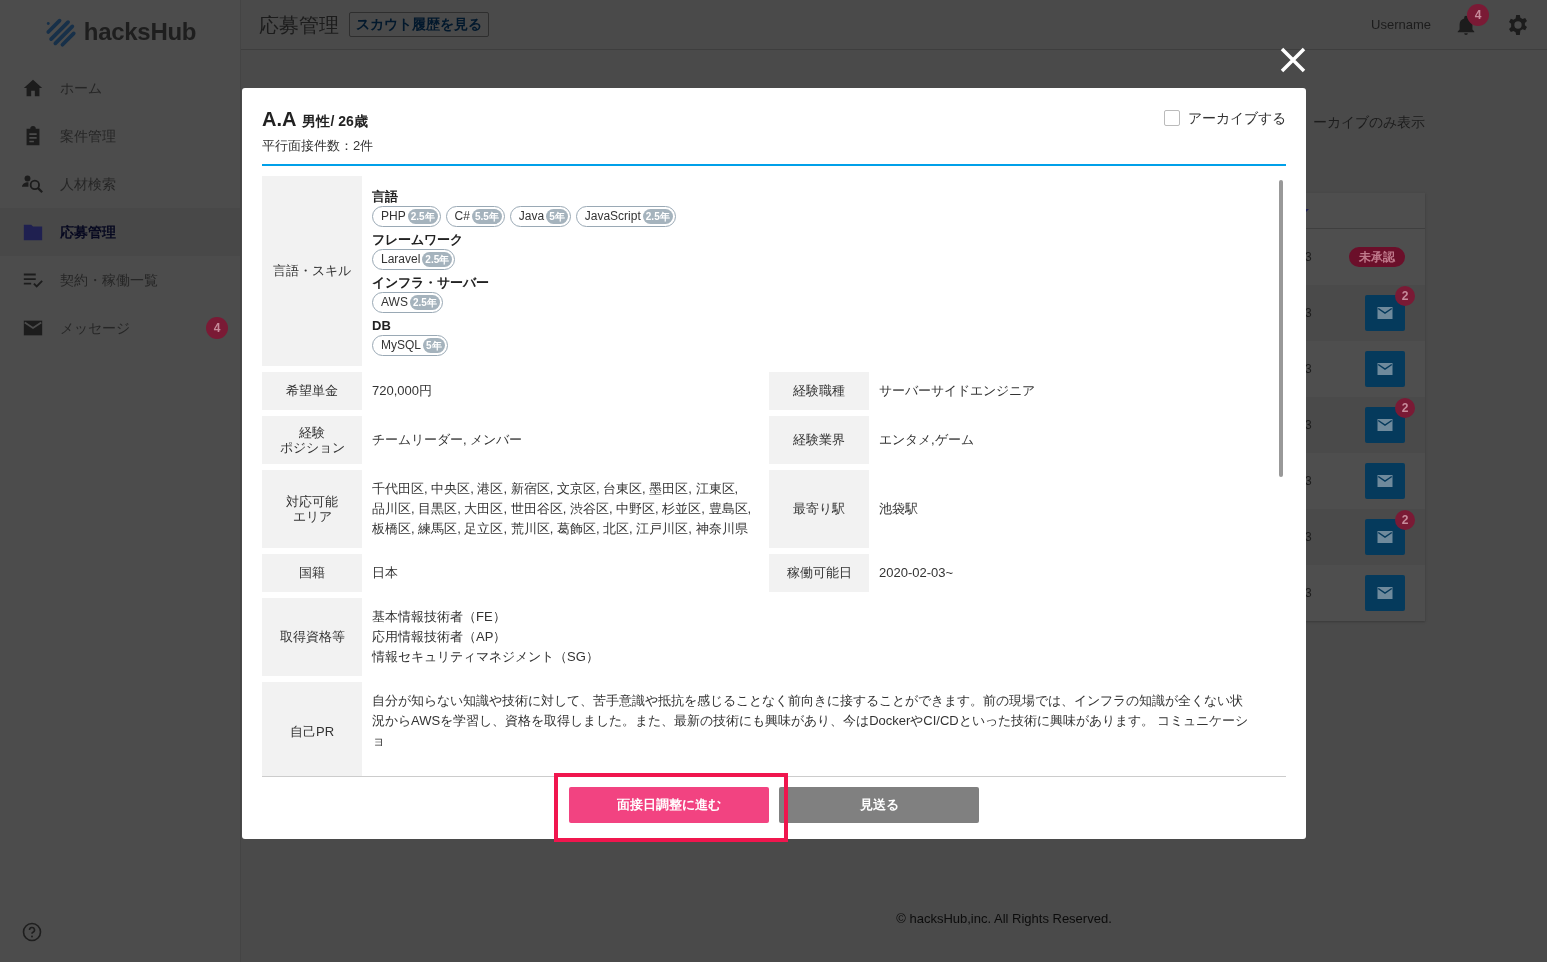  I want to click on copyright-text: © hacksHub,inc. All Rights Reserved., so click(1004, 918).